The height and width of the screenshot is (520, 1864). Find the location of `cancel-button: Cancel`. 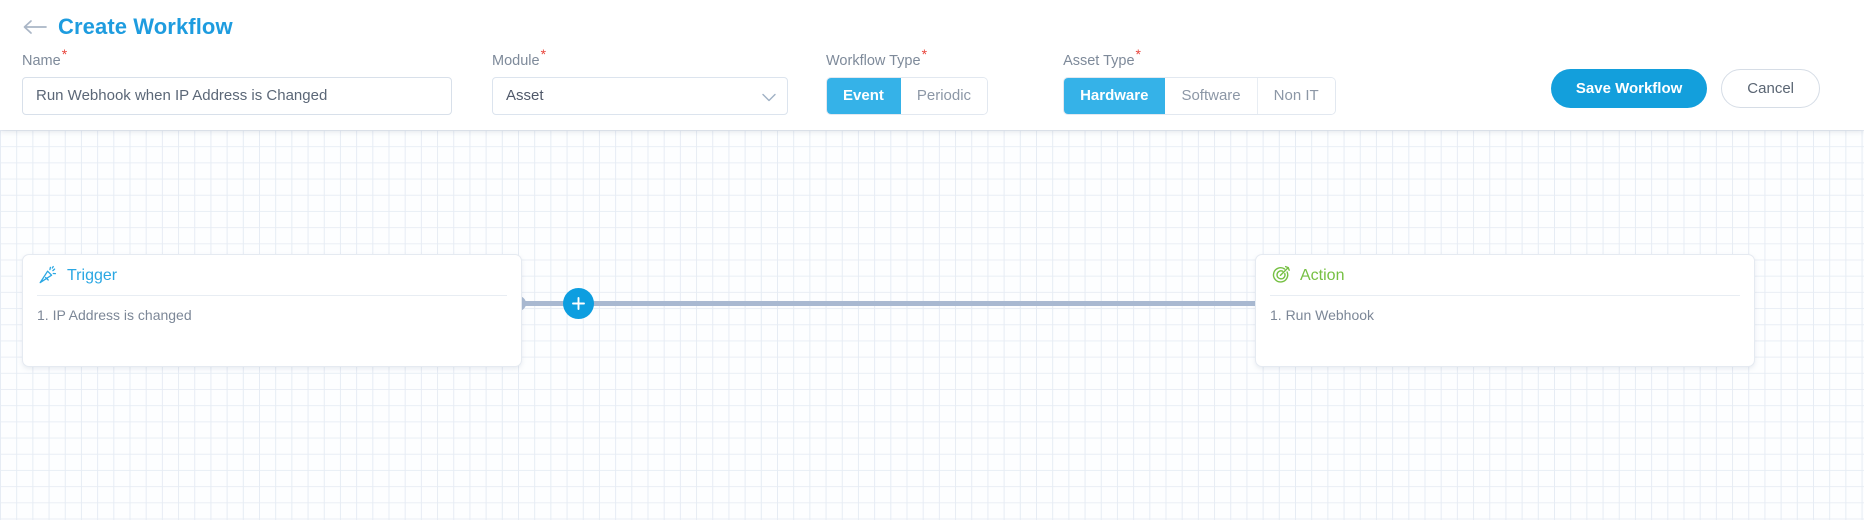

cancel-button: Cancel is located at coordinates (1770, 88).